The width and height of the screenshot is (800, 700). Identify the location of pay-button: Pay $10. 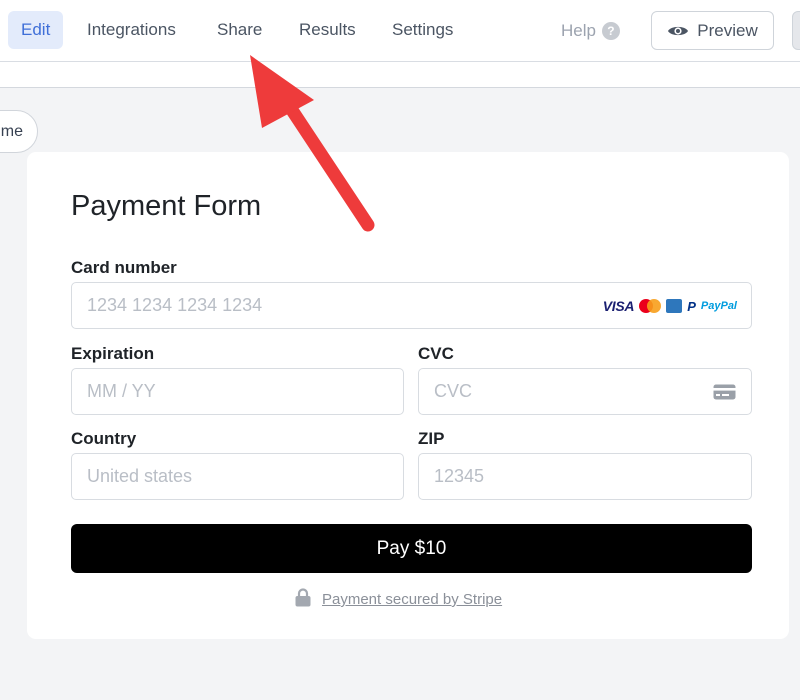
(411, 548).